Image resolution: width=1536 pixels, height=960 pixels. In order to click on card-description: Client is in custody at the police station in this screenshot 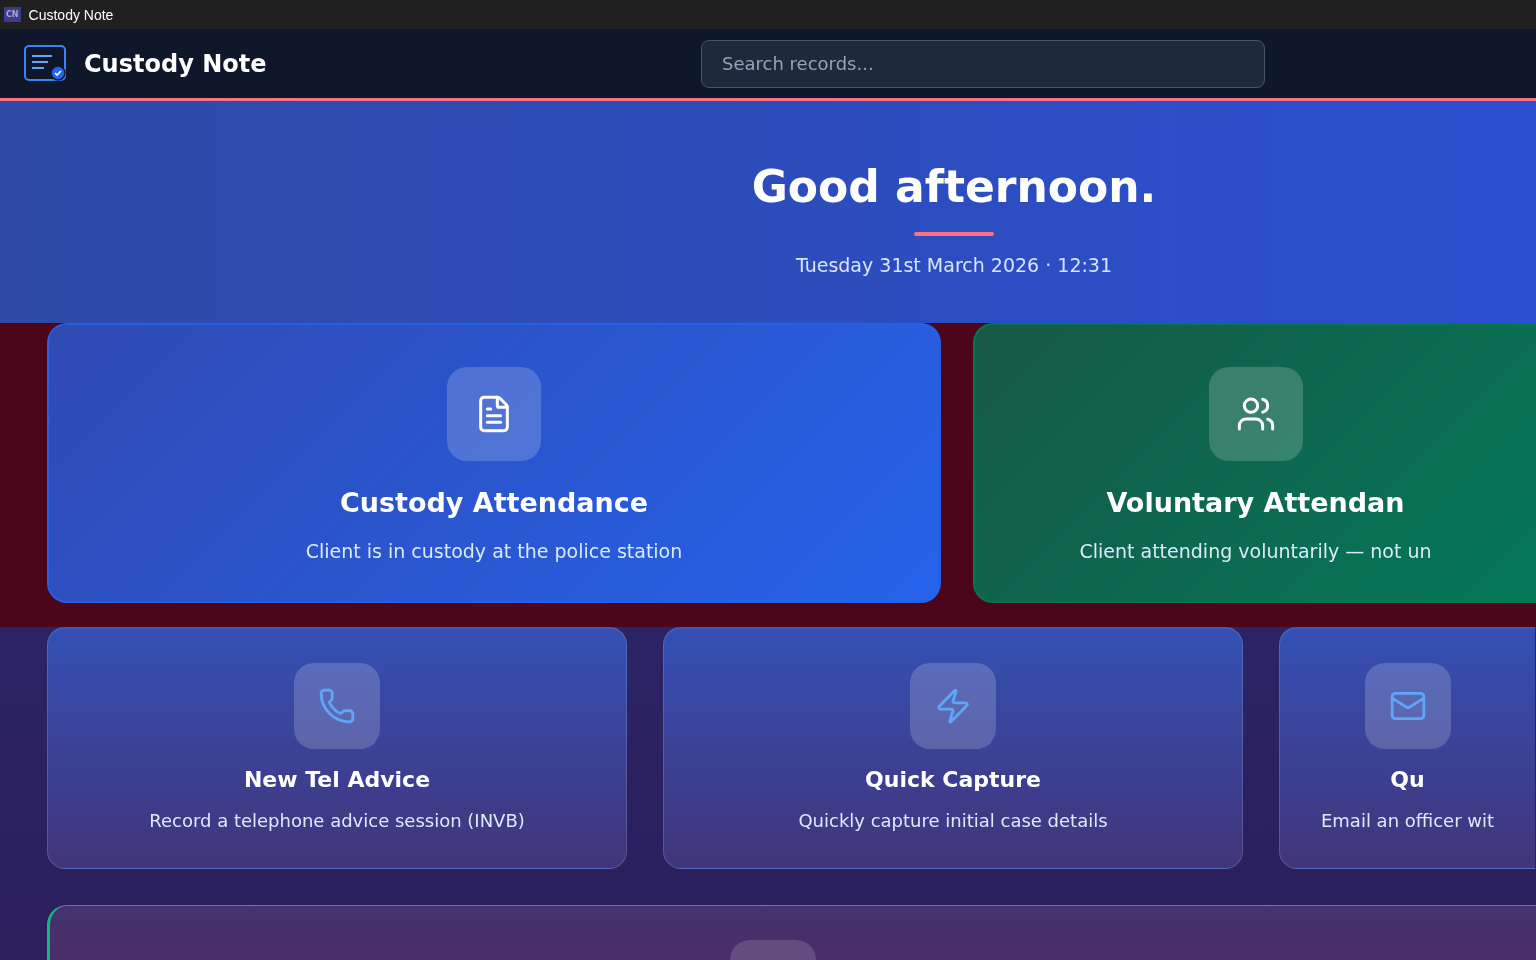, I will do `click(494, 551)`.